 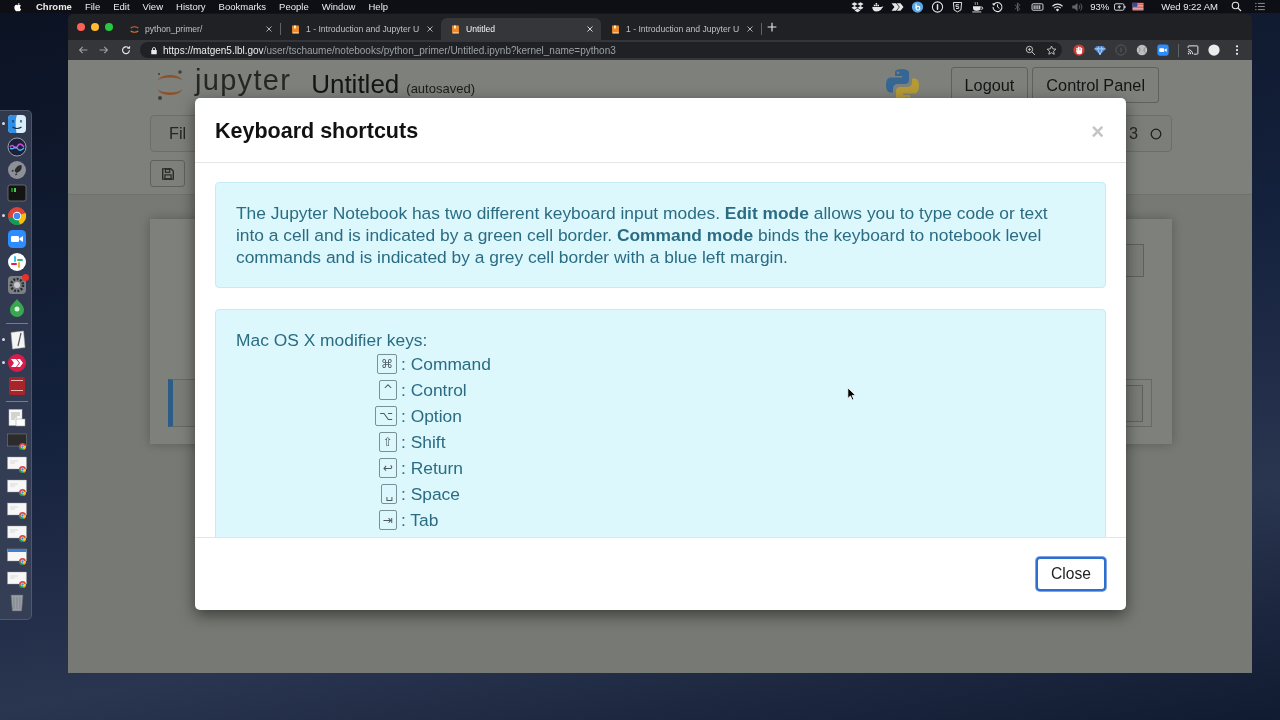 What do you see at coordinates (1100, 50) in the screenshot?
I see `diamond-icon` at bounding box center [1100, 50].